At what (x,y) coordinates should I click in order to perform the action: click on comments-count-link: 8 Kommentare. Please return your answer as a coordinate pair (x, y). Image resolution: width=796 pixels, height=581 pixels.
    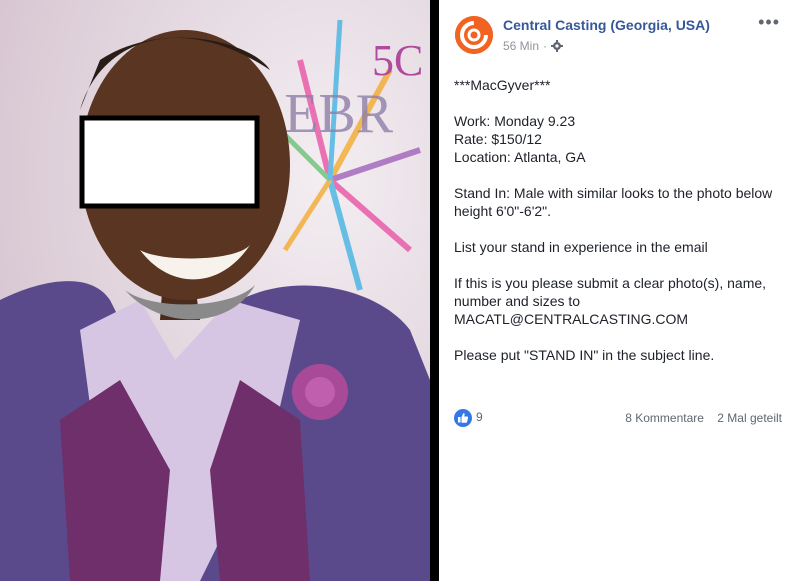
    Looking at the image, I should click on (664, 418).